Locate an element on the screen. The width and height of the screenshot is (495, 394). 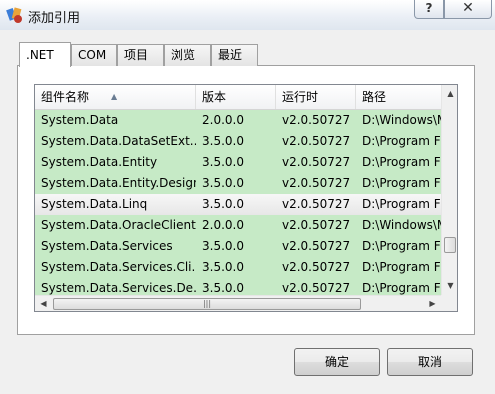
horizontal-scrollbar: ◀ ||| ▶ is located at coordinates (238, 303).